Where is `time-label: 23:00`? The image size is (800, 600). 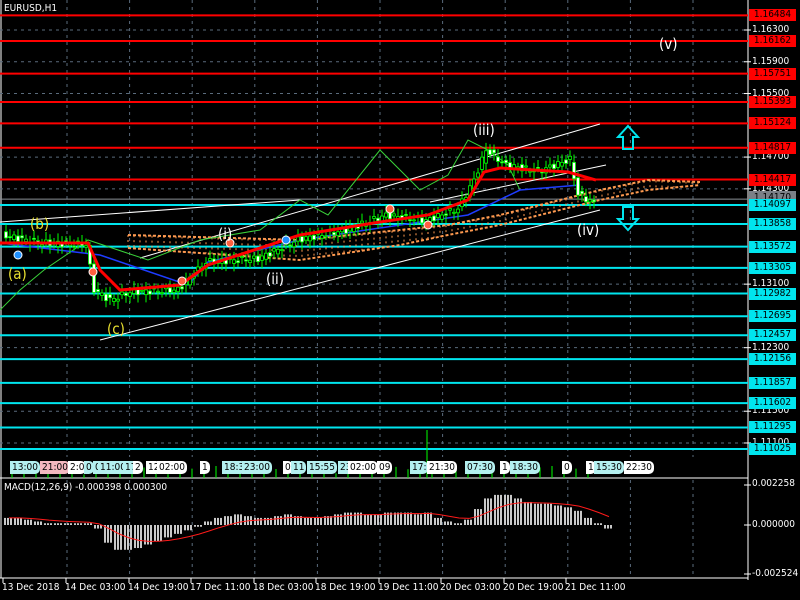 time-label: 23:00 is located at coordinates (257, 467).